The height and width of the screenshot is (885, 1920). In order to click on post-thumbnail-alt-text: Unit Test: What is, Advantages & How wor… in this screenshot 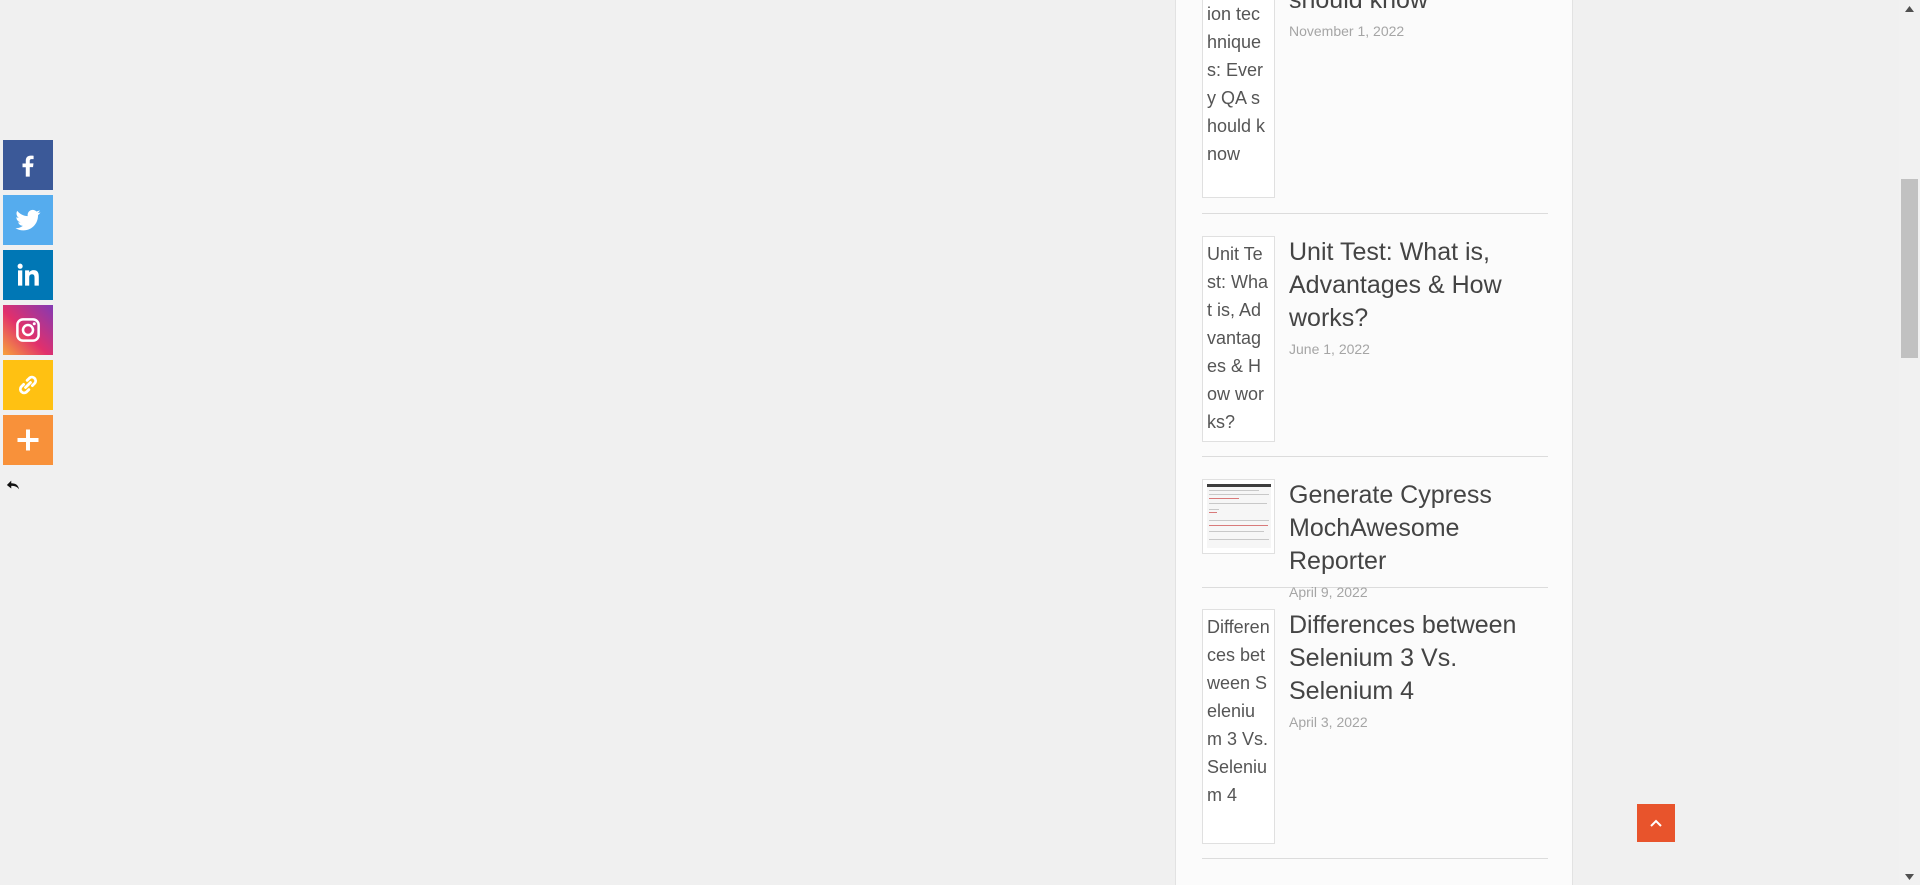, I will do `click(1238, 338)`.